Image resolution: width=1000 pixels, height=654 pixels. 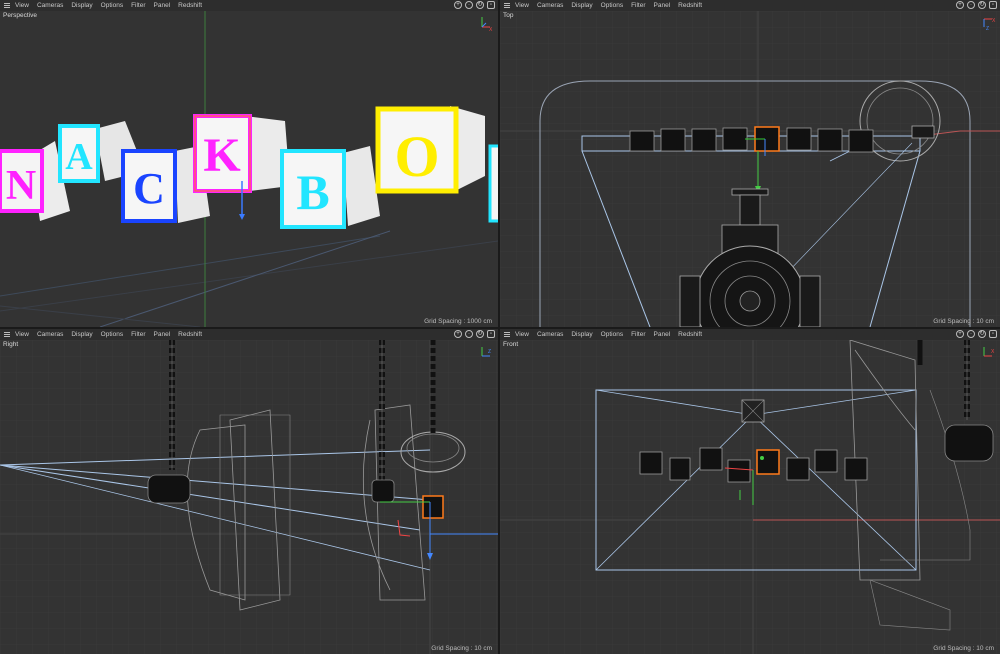 I want to click on viewport-title: Perspective, so click(x=20, y=15).